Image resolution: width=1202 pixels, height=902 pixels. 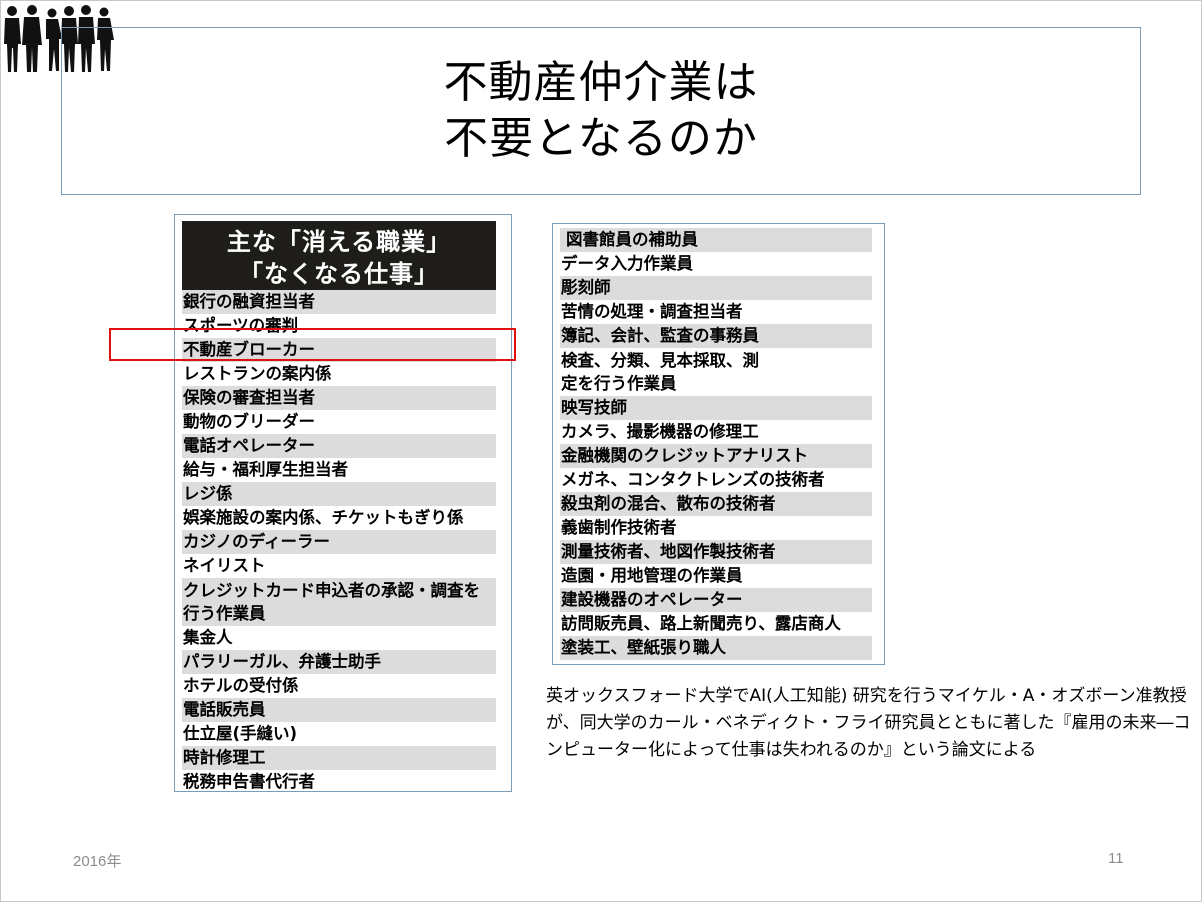 What do you see at coordinates (339, 602) in the screenshot?
I see `list-item: クレジットカード申込者の承認・調査を行う作業員` at bounding box center [339, 602].